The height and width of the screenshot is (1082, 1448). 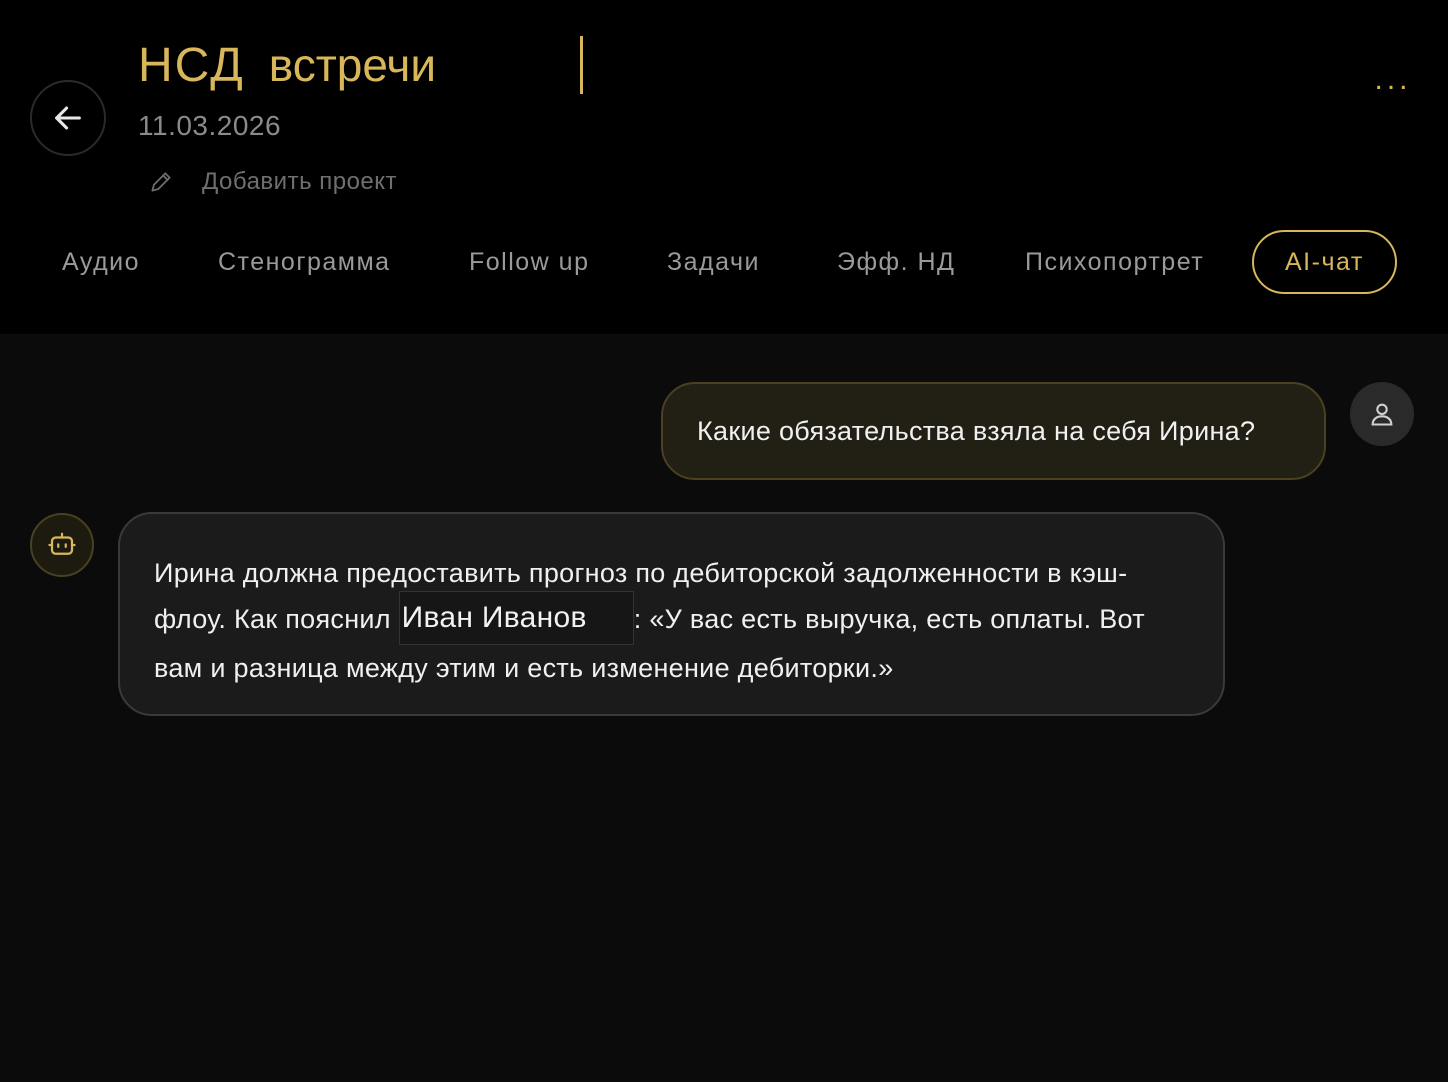 I want to click on bot-avatar, so click(x=62, y=545).